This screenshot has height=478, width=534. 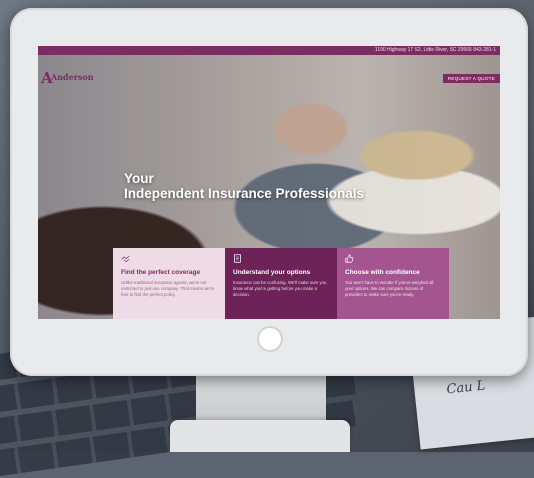 I want to click on thumbs-up-icon, so click(x=349, y=258).